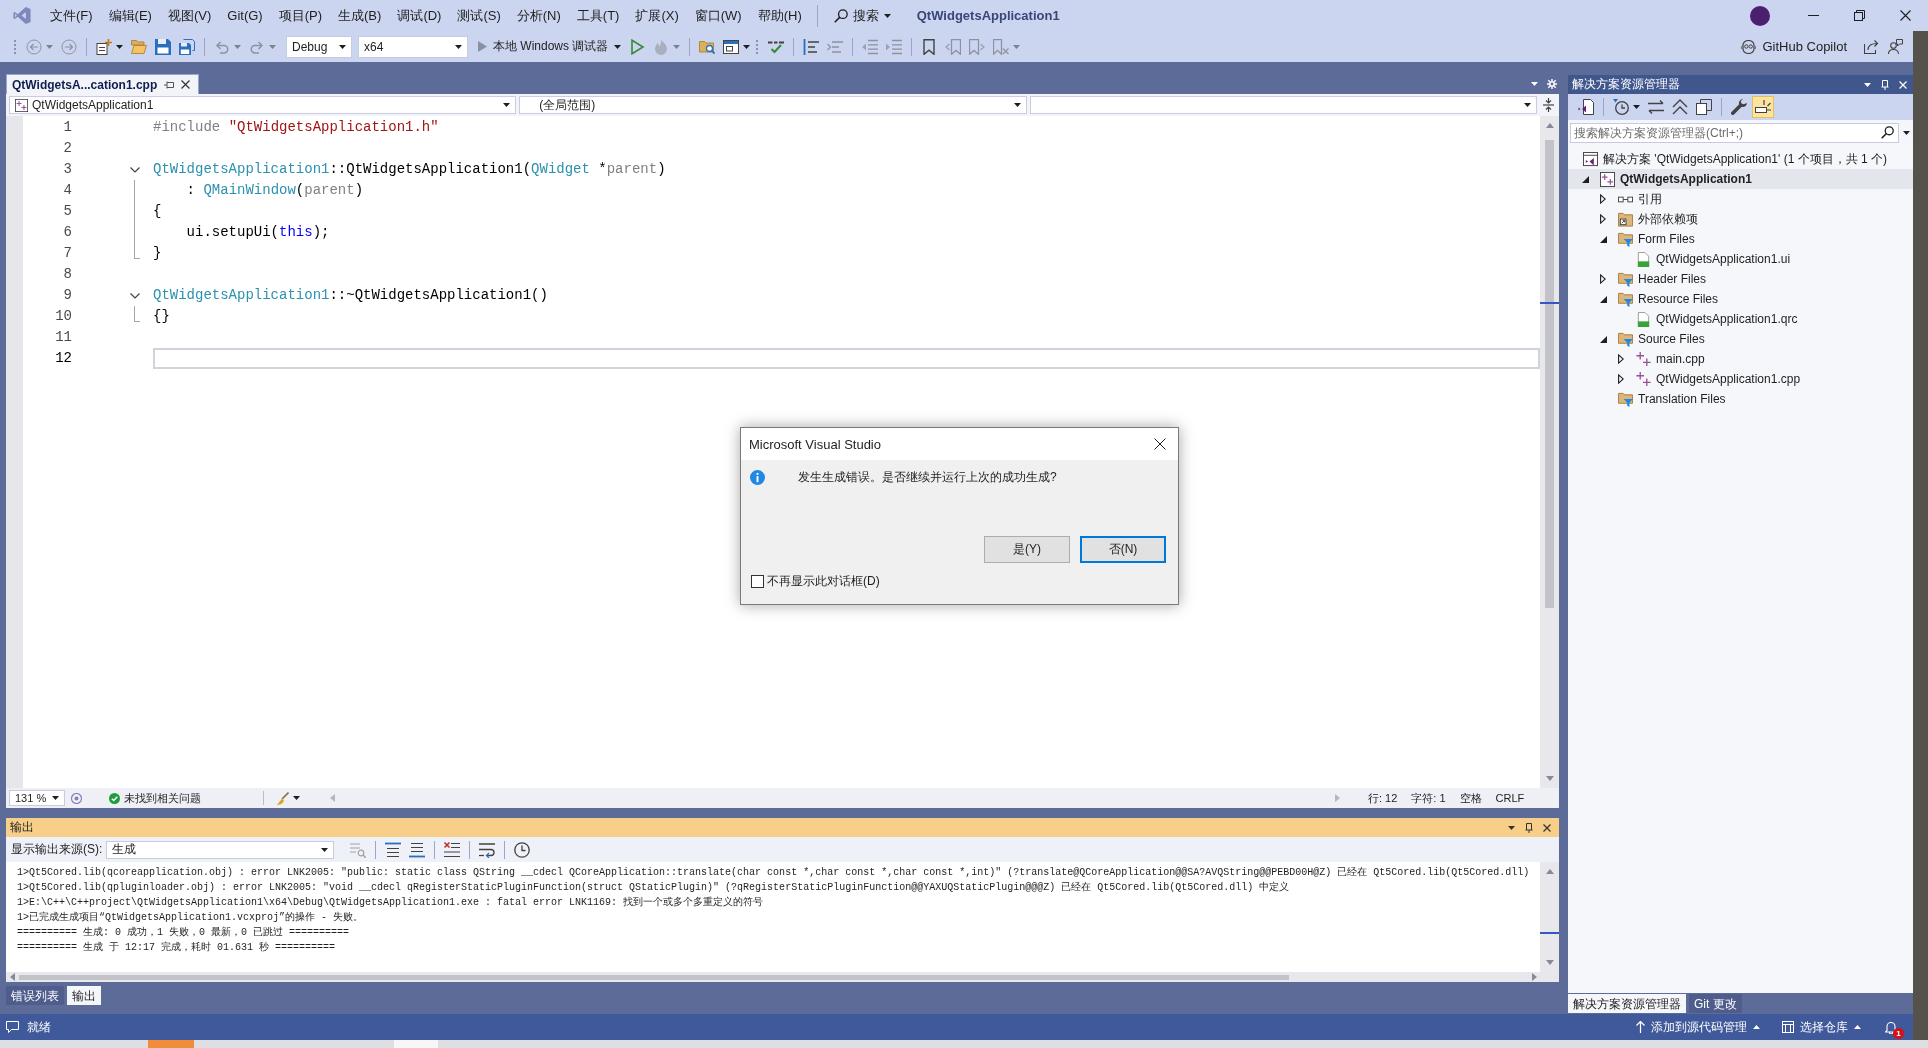 Image resolution: width=1928 pixels, height=1048 pixels. What do you see at coordinates (1740, 399) in the screenshot?
I see `tree-item: Translation Files` at bounding box center [1740, 399].